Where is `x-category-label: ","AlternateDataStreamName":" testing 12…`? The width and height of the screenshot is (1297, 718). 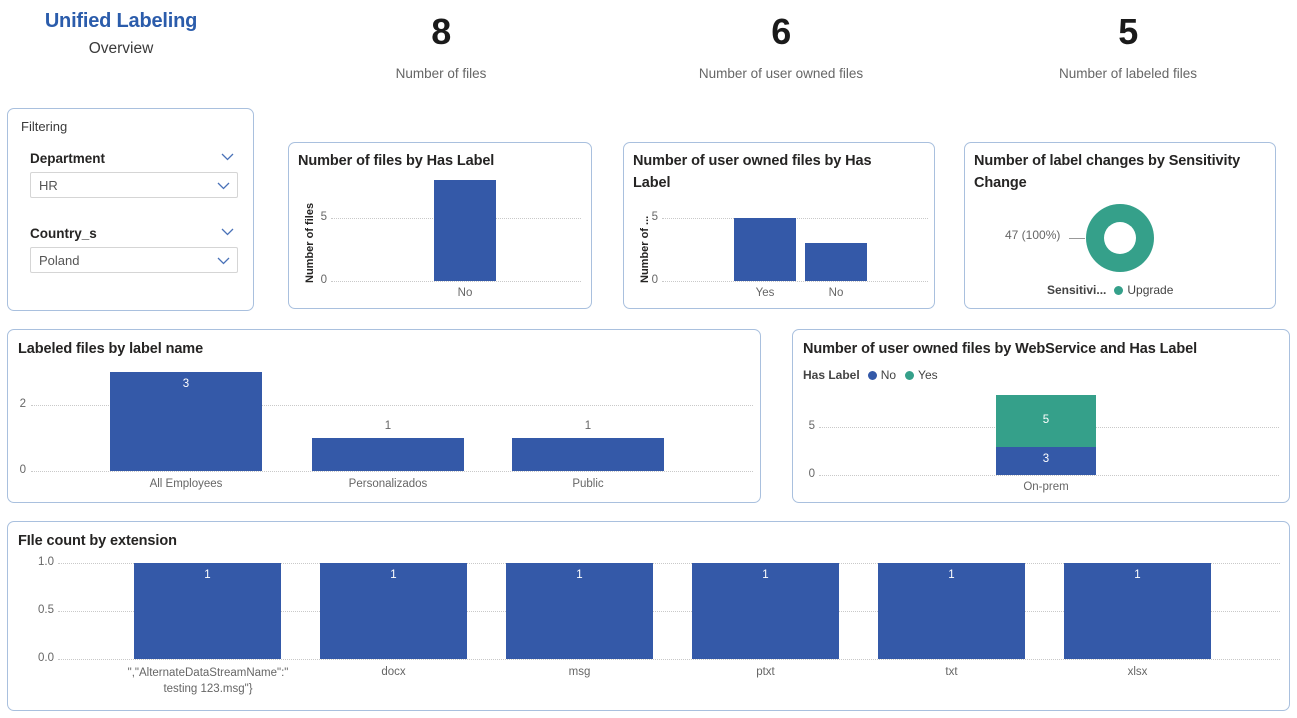 x-category-label: ","AlternateDataStreamName":" testing 12… is located at coordinates (208, 681).